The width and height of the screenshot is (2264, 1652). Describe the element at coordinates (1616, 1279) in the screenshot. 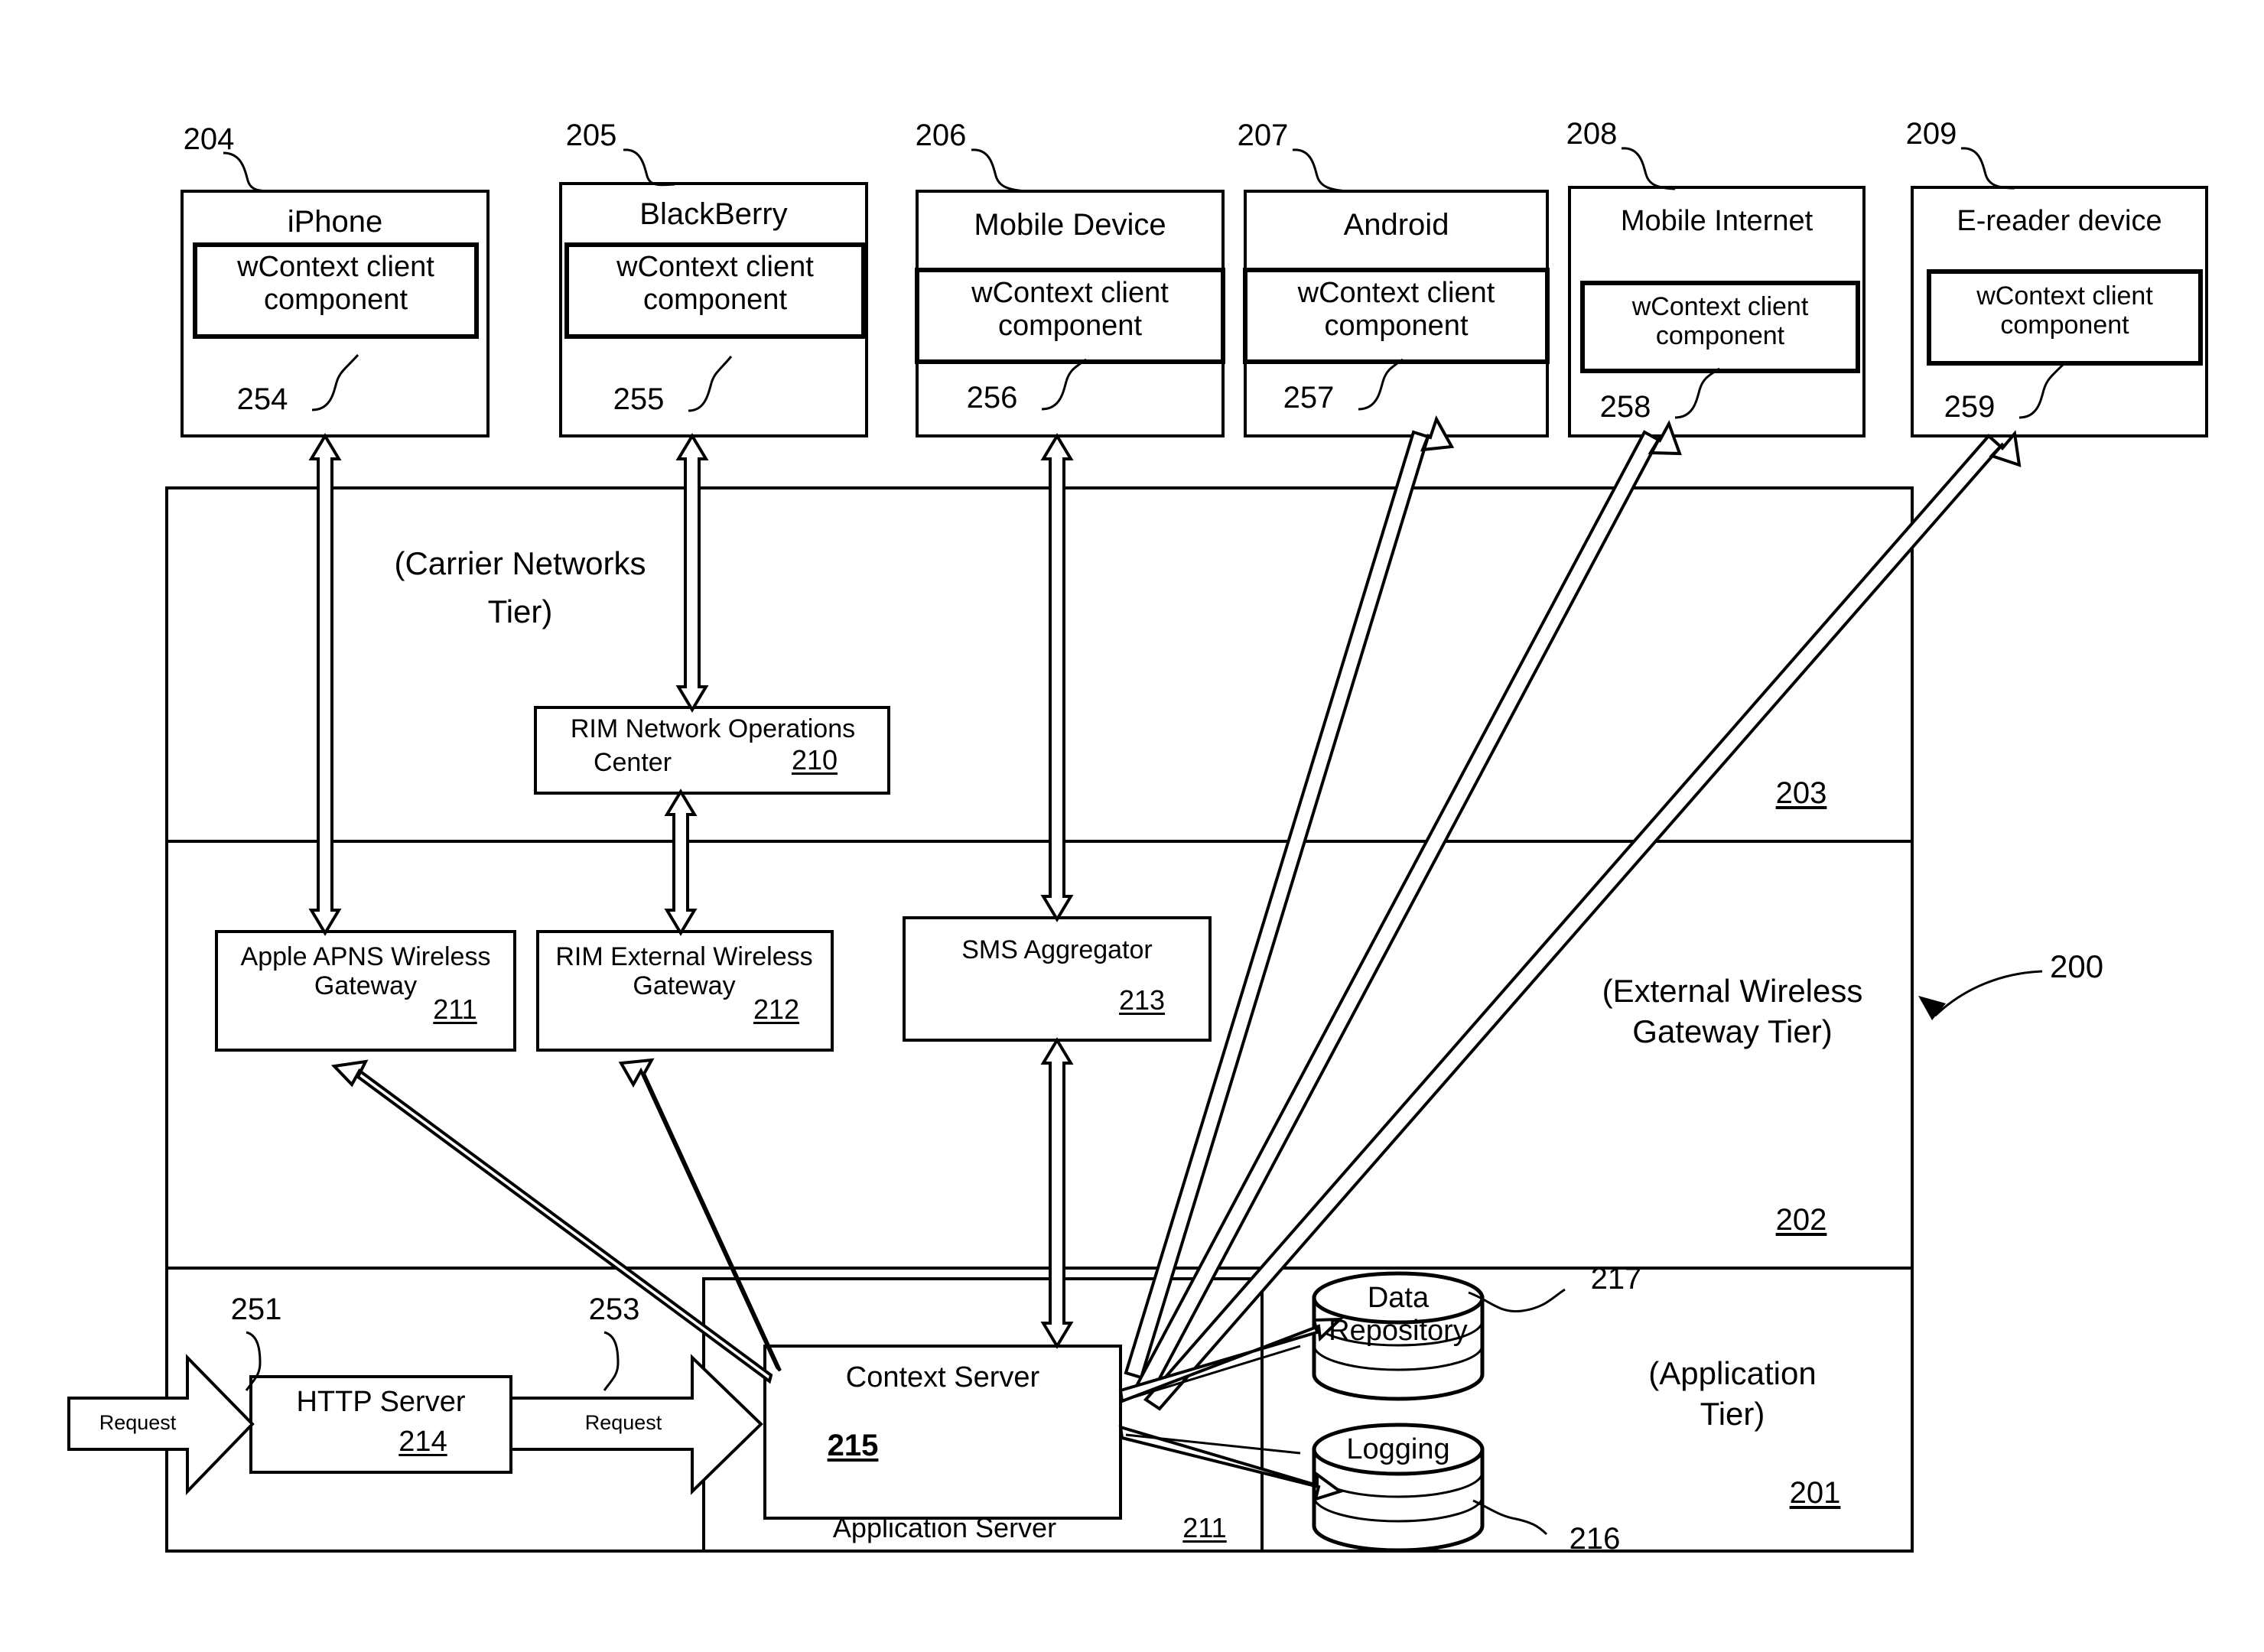

I see `data-repository-ref: 217` at that location.